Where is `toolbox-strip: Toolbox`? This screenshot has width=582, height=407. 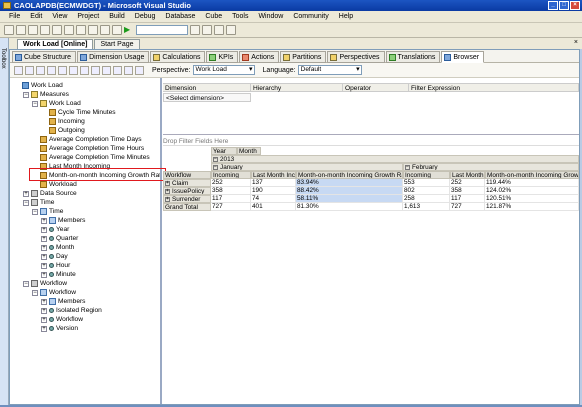 toolbox-strip: Toolbox is located at coordinates (4, 222).